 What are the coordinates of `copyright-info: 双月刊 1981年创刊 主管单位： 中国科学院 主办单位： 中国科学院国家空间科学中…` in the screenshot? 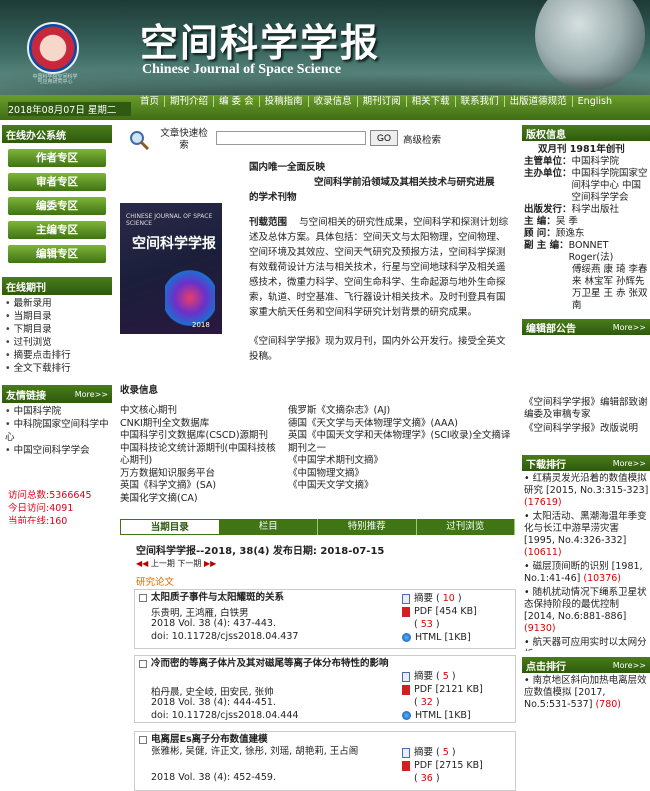 It's located at (586, 228).